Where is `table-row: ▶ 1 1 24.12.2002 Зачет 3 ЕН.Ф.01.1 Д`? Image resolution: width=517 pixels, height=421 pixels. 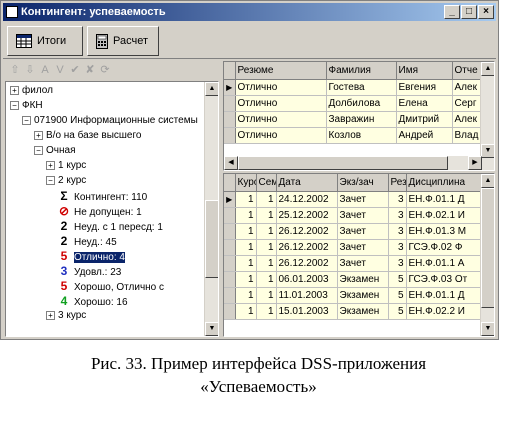
table-row: ▶ 1 1 24.12.2002 Зачет 3 ЕН.Ф.01.1 Д is located at coordinates (353, 199).